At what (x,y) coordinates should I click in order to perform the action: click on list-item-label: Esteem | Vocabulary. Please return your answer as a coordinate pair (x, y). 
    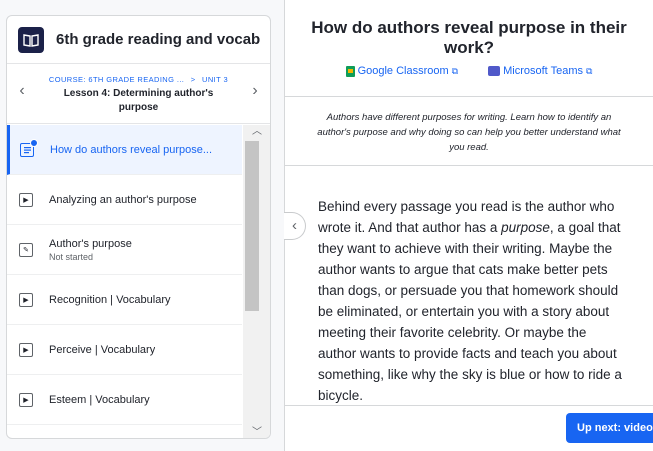
    Looking at the image, I should click on (99, 399).